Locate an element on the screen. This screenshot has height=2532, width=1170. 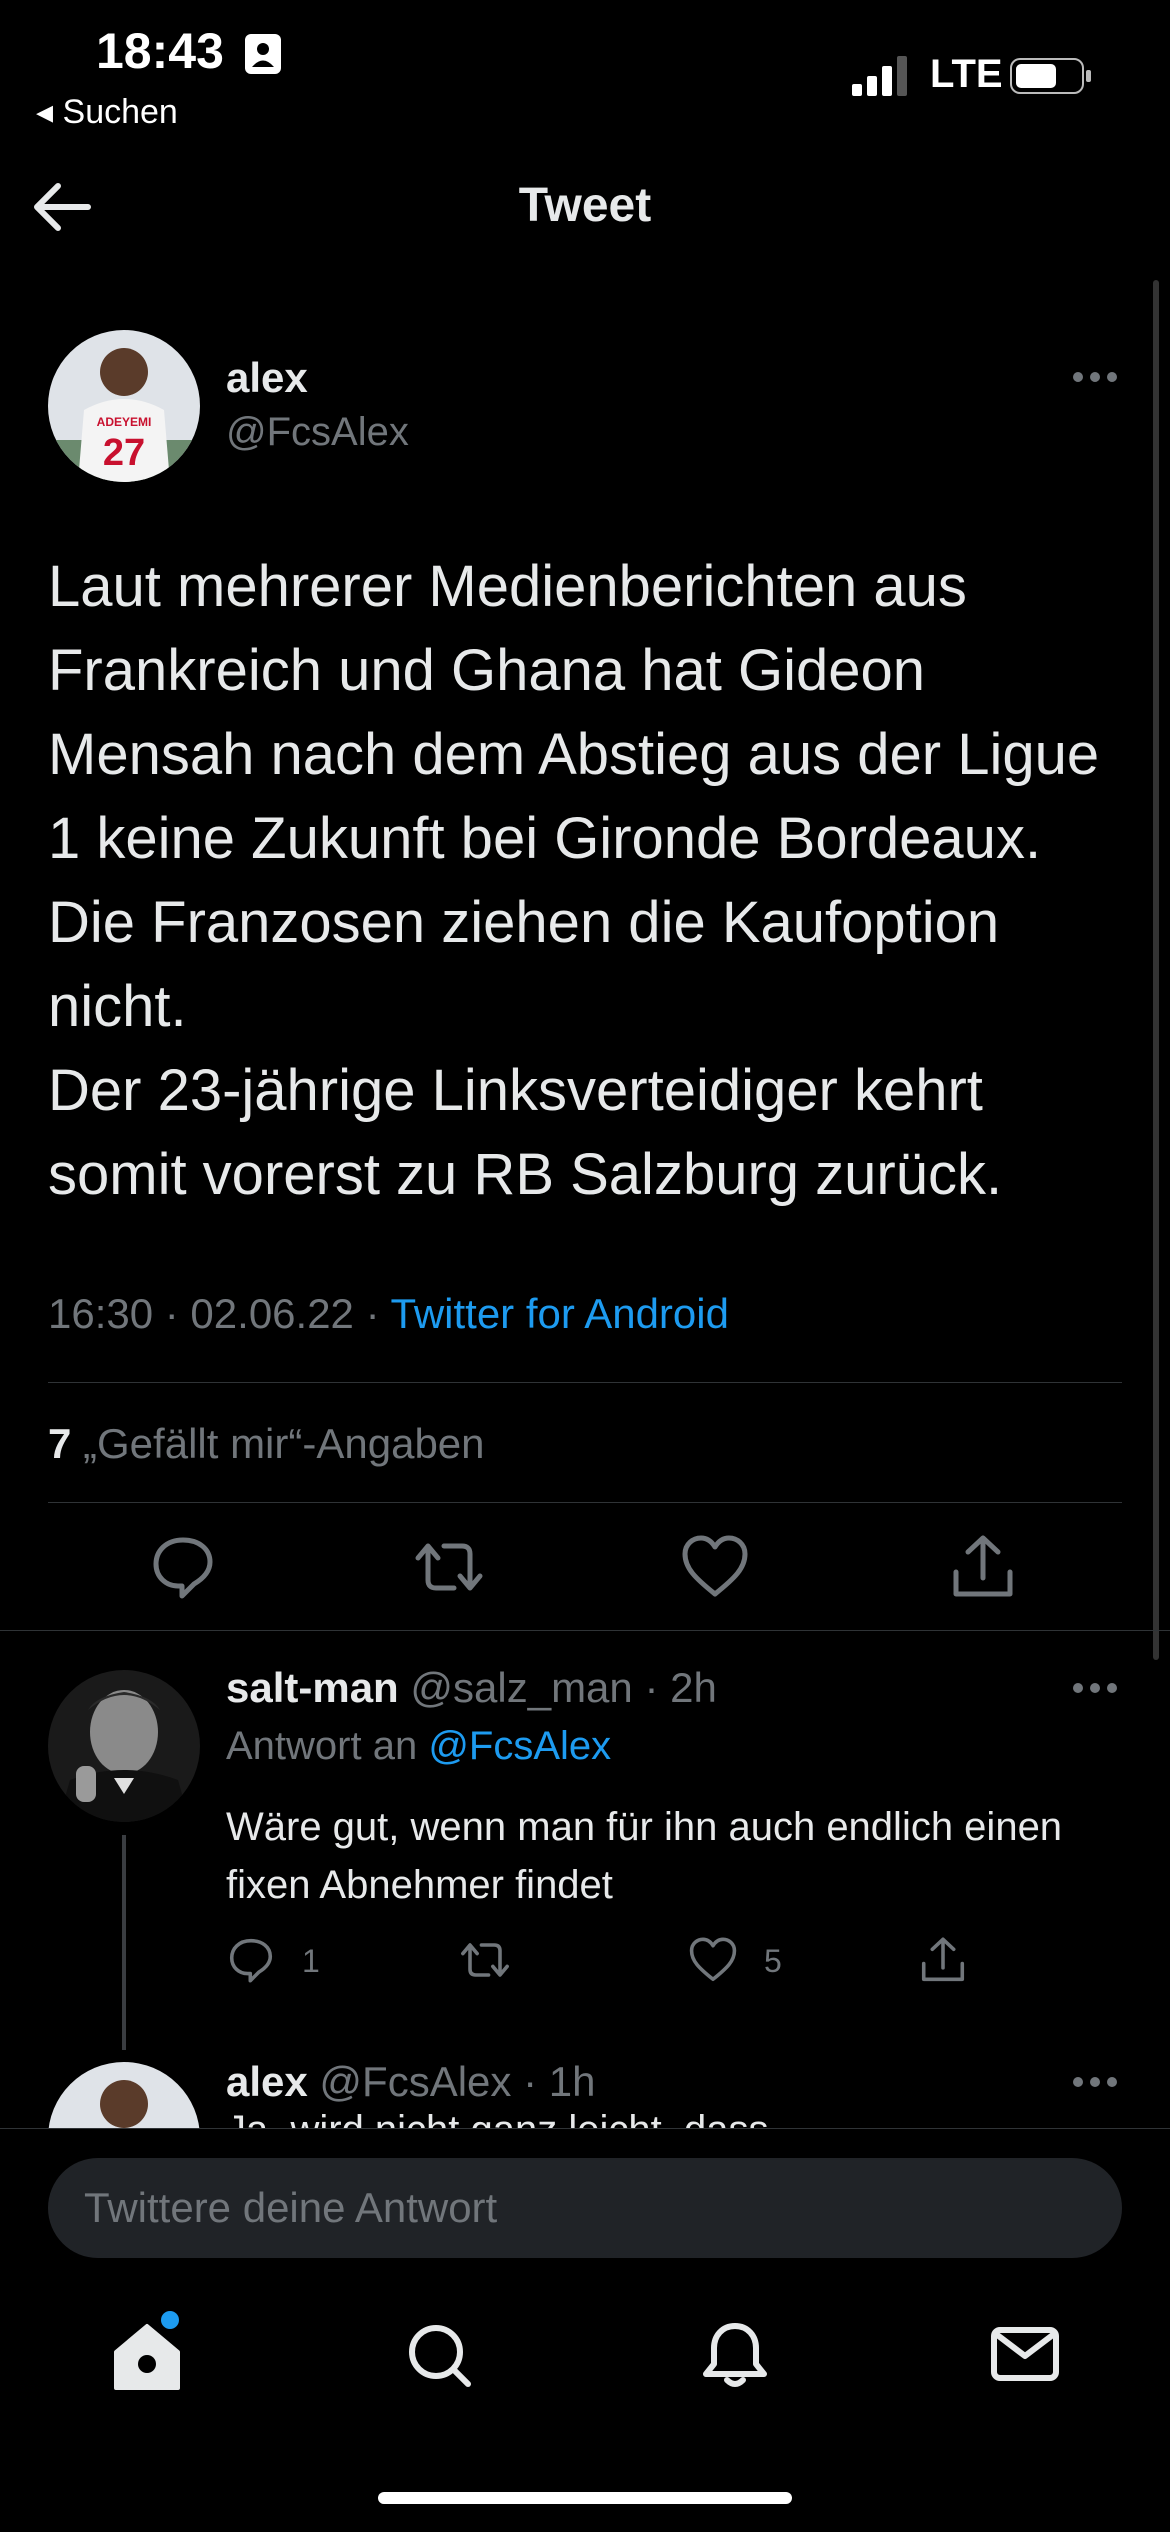
reply-author-name: salt-man is located at coordinates (312, 1687).